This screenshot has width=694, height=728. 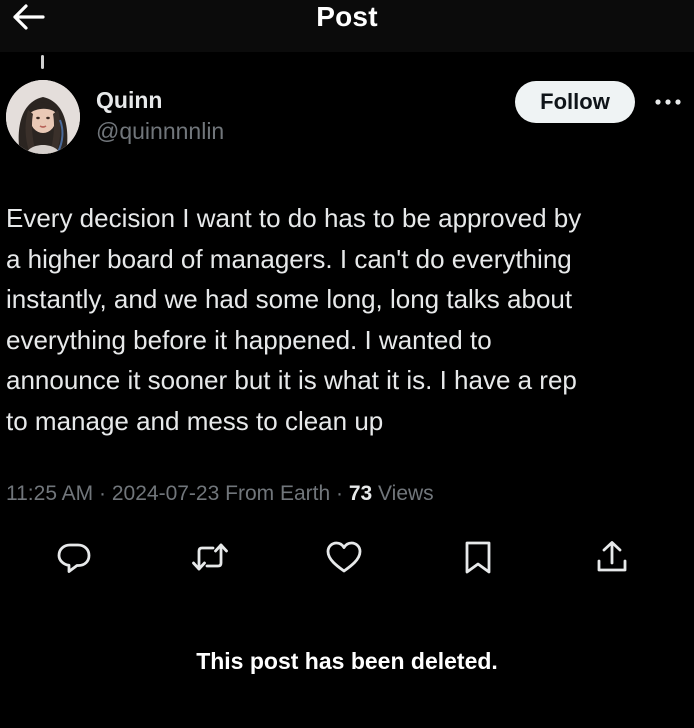 I want to click on more-options-button, so click(x=668, y=102).